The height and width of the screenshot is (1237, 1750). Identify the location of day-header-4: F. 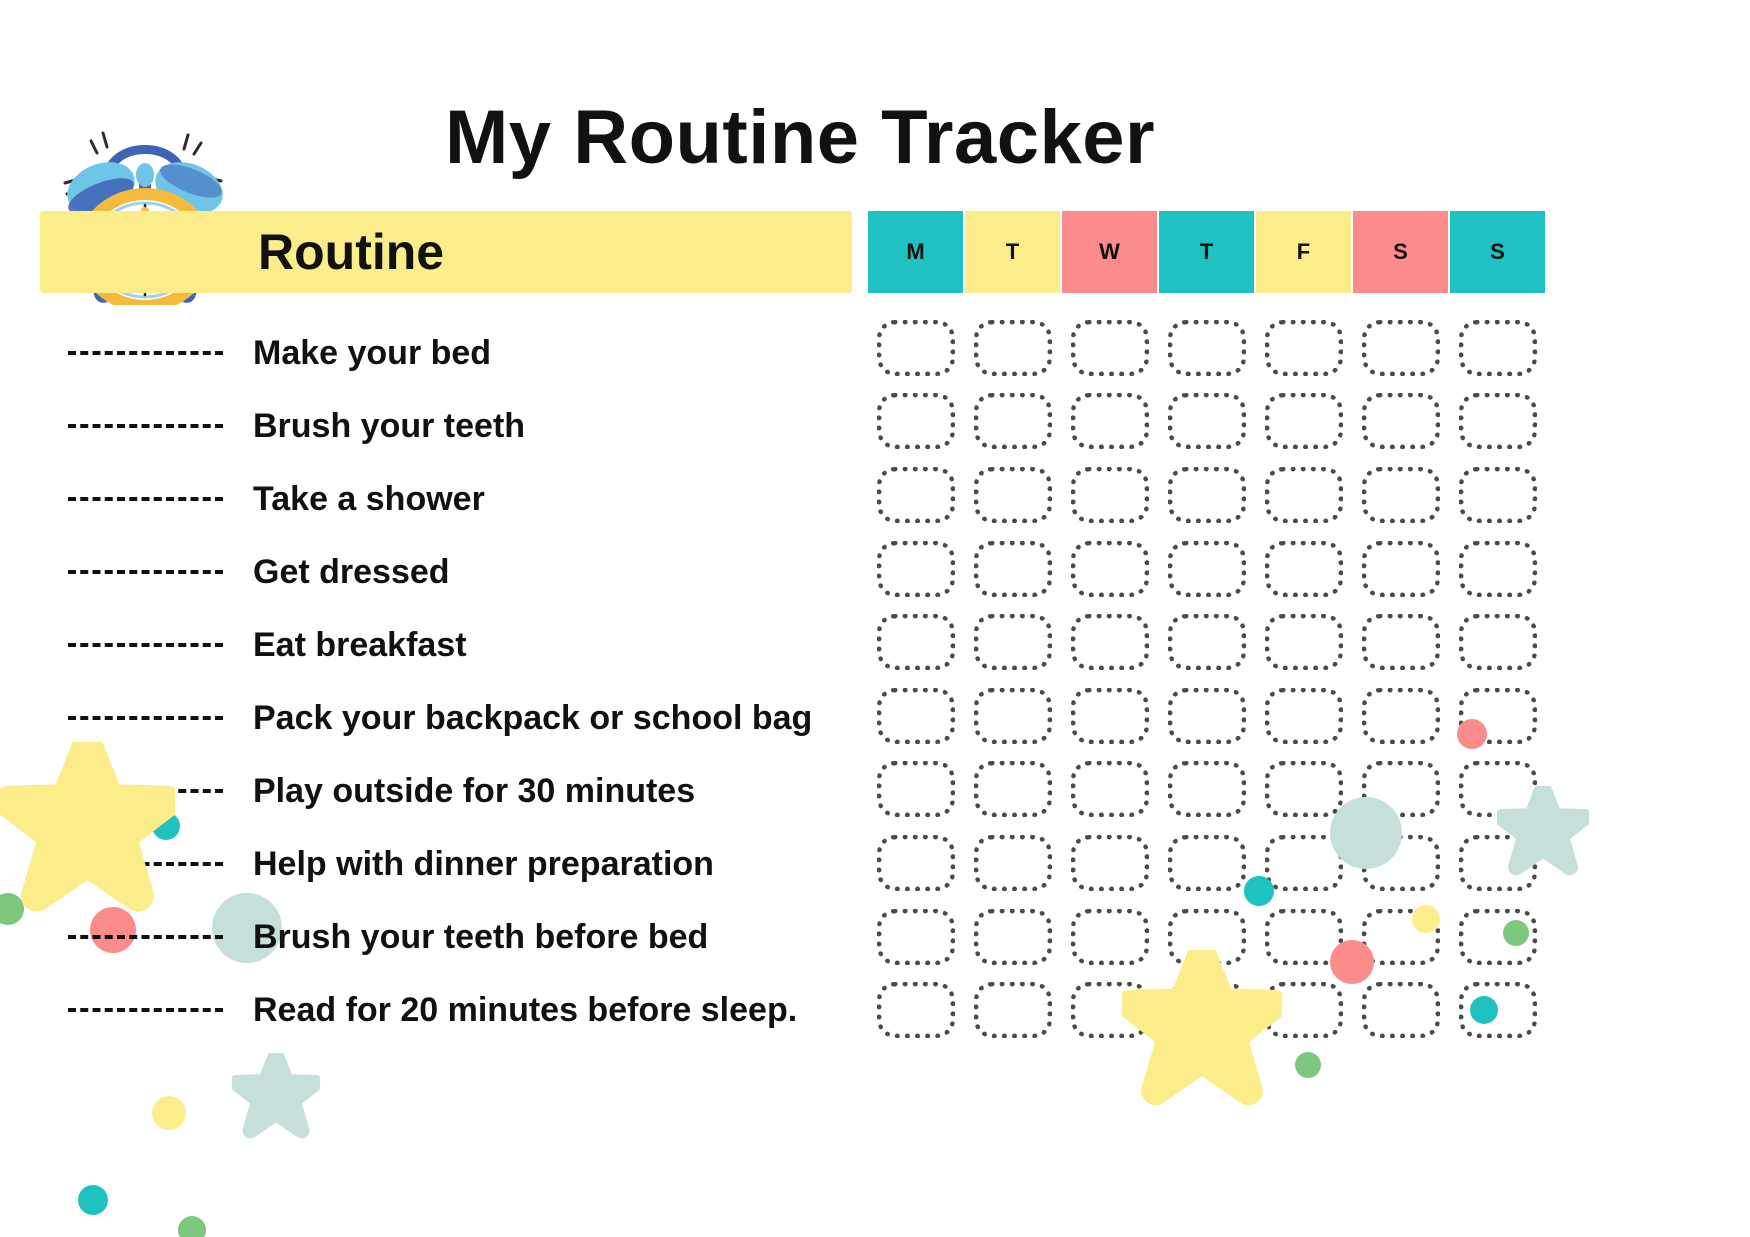
(1303, 252).